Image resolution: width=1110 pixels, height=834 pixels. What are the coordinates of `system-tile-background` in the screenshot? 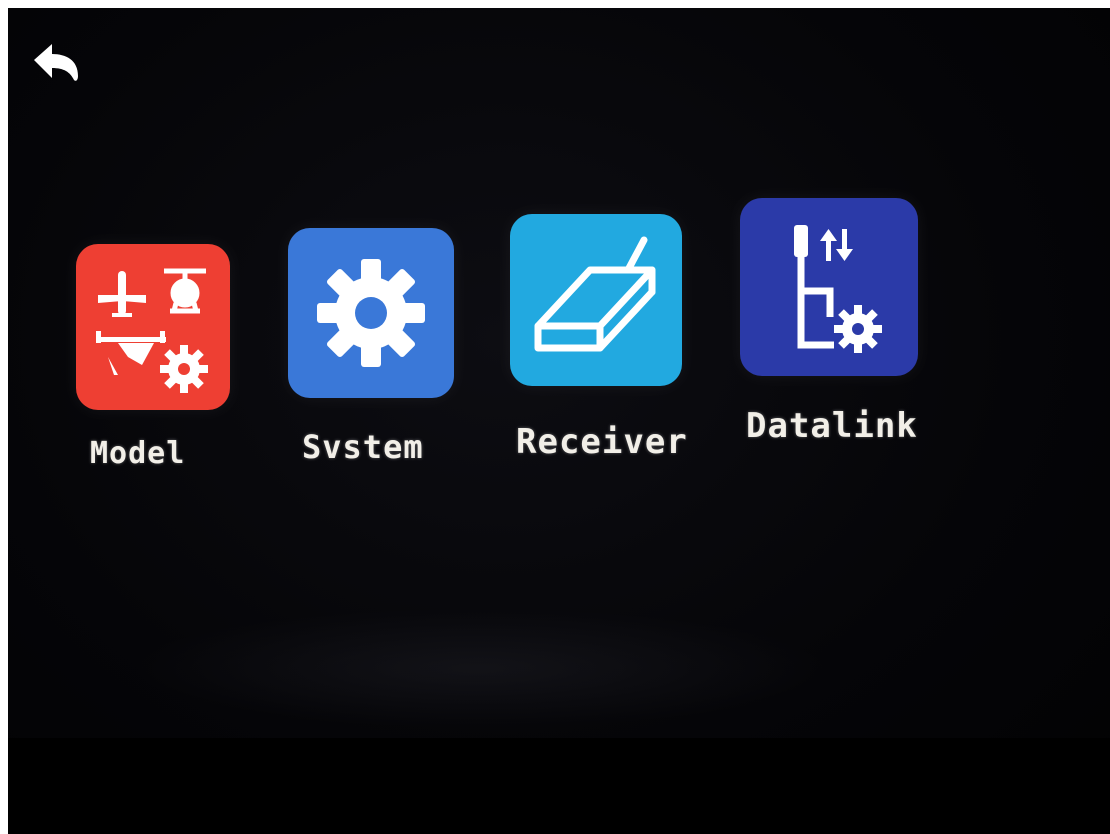 It's located at (371, 313).